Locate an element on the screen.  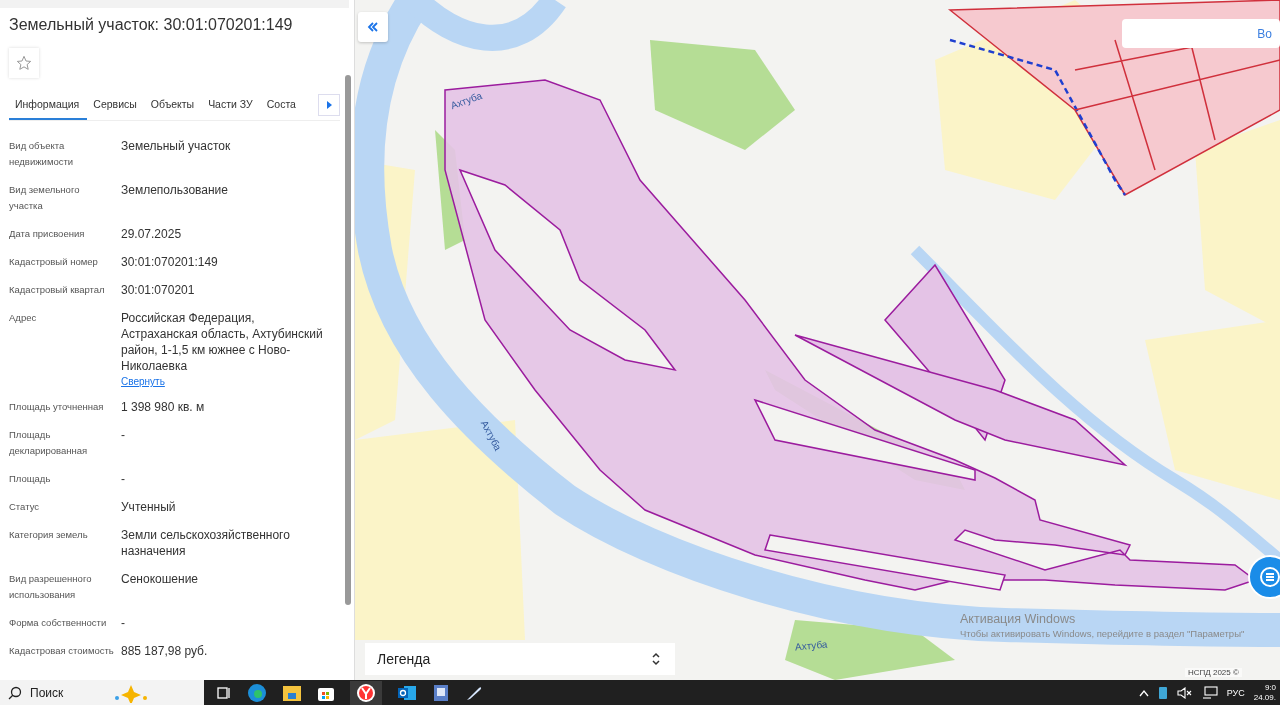
folder-icon is located at coordinates (292, 692).